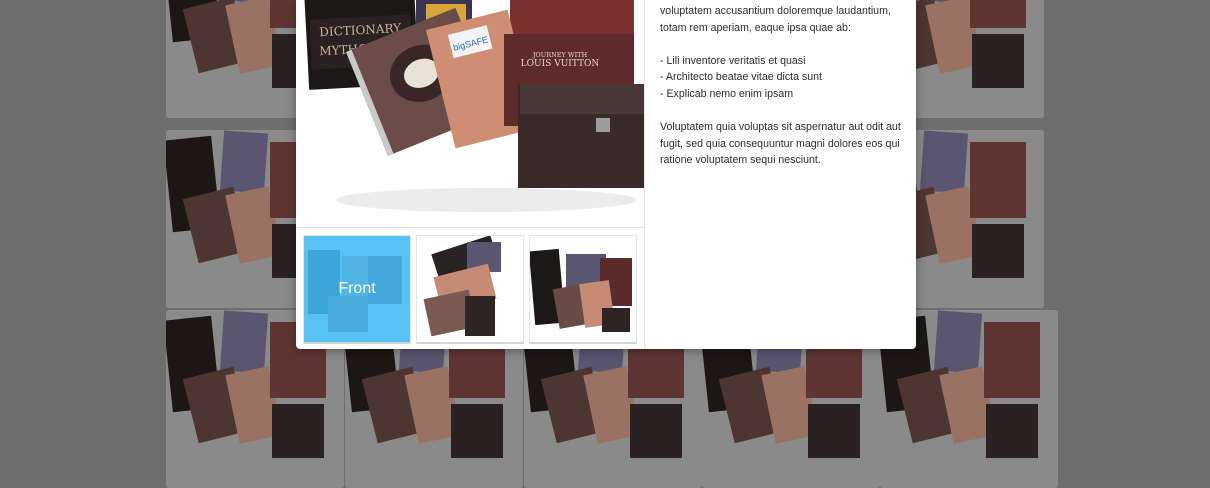 The height and width of the screenshot is (488, 1210). What do you see at coordinates (583, 289) in the screenshot?
I see `thumbnail-collage` at bounding box center [583, 289].